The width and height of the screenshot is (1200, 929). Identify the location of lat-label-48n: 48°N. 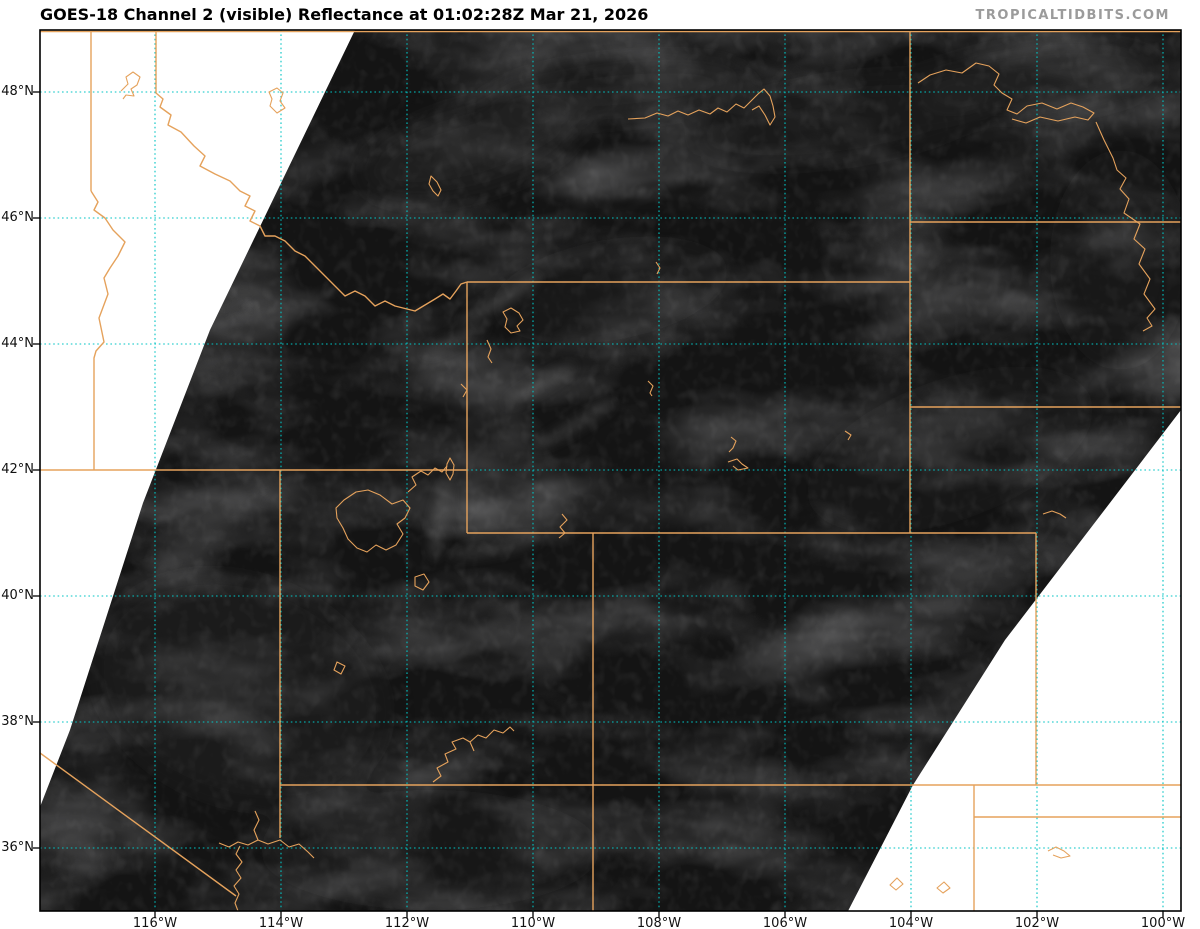
(17, 91).